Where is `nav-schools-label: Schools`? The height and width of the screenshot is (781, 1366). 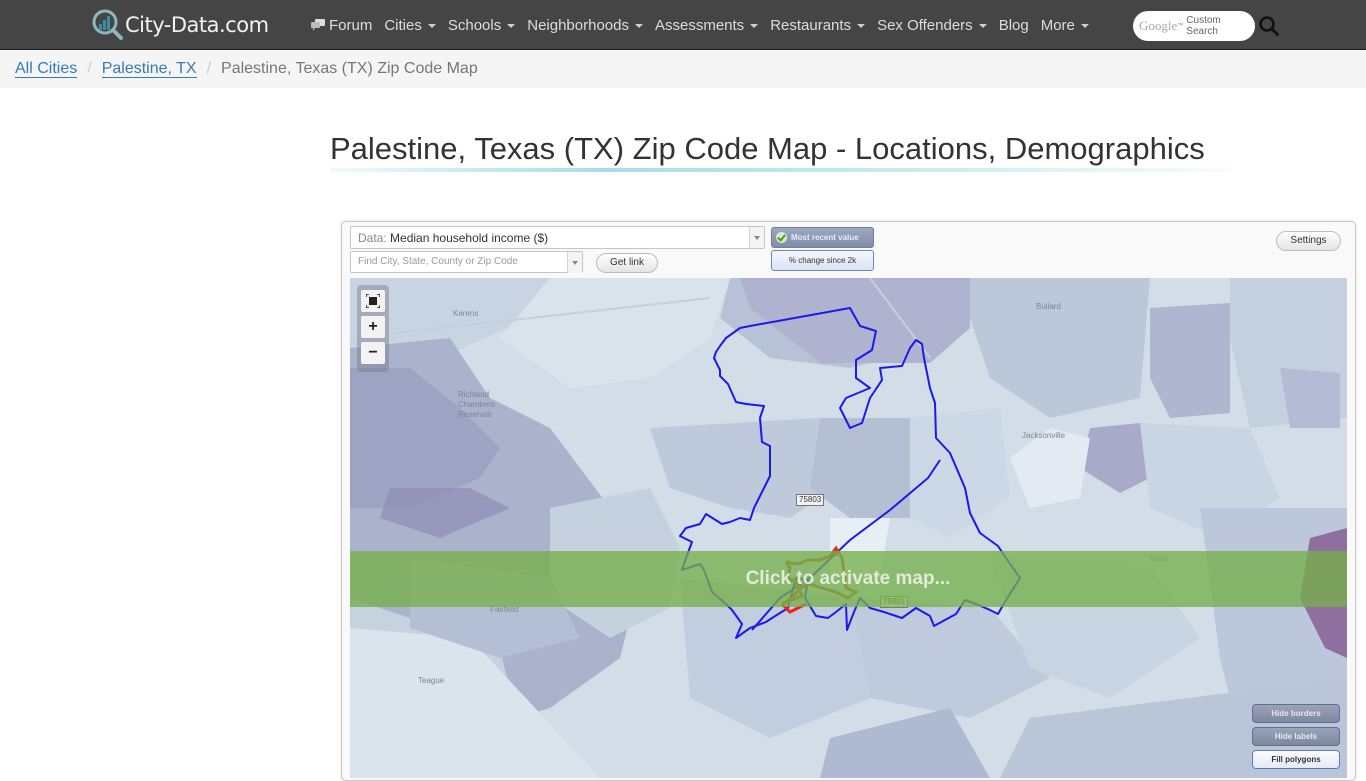 nav-schools-label: Schools is located at coordinates (474, 25).